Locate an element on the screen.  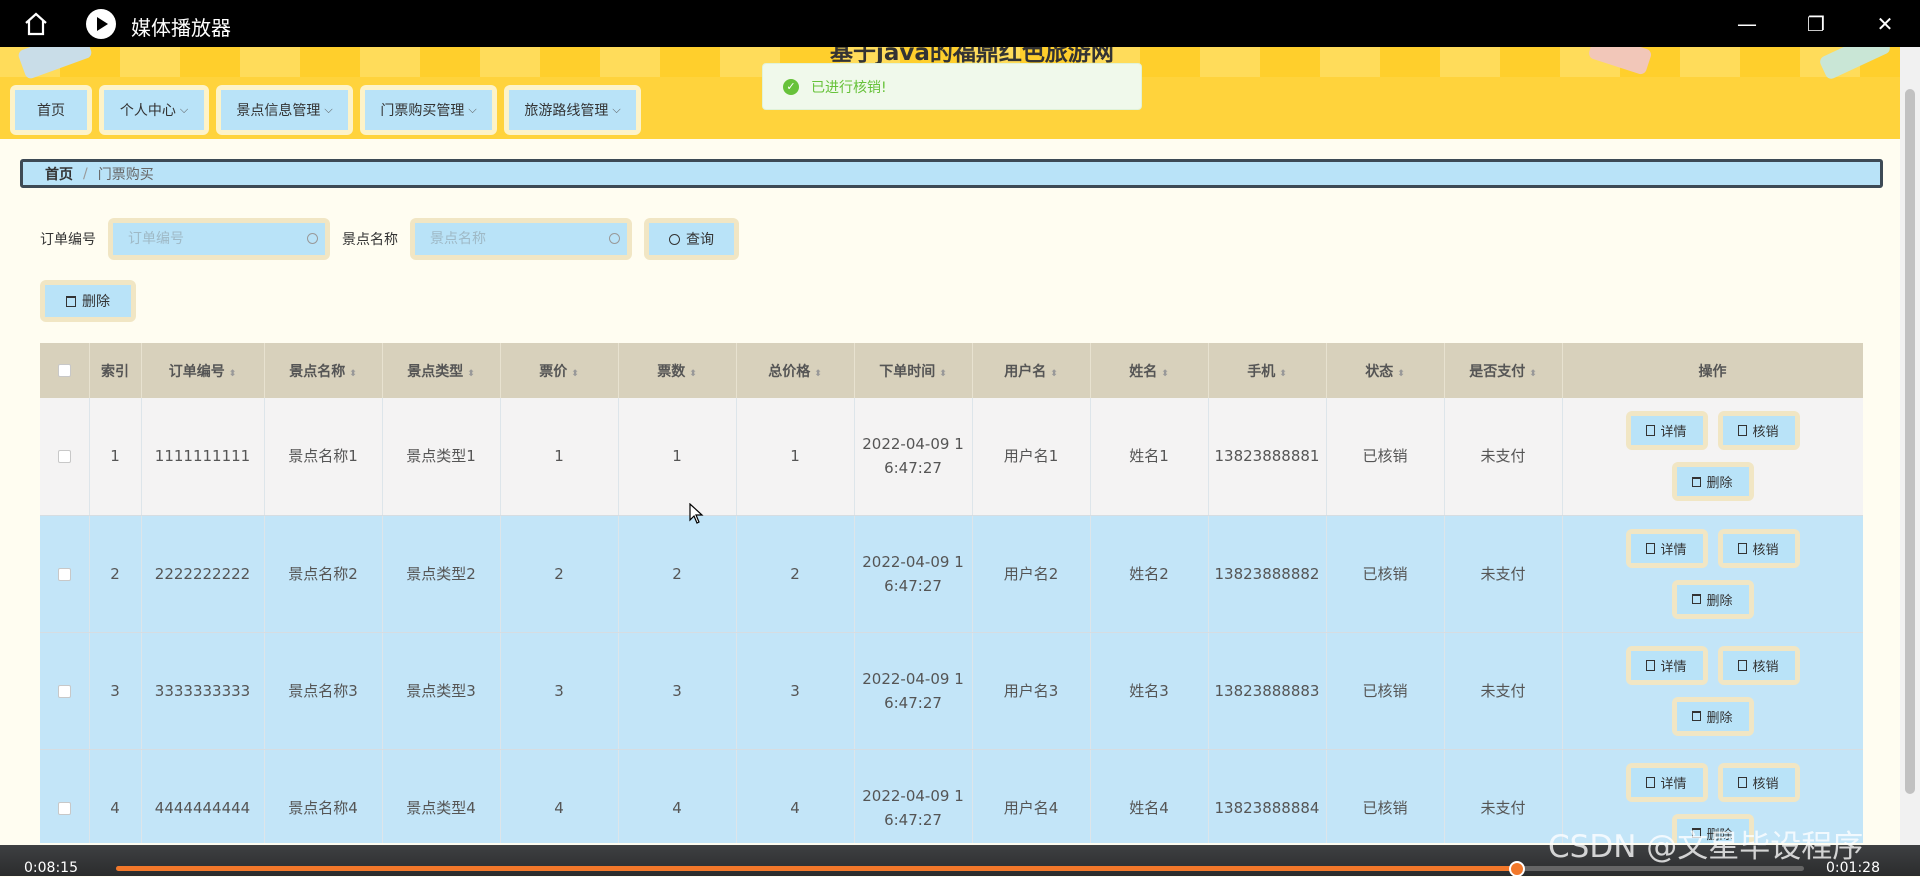
close-icon: ✕ is located at coordinates (1885, 24).